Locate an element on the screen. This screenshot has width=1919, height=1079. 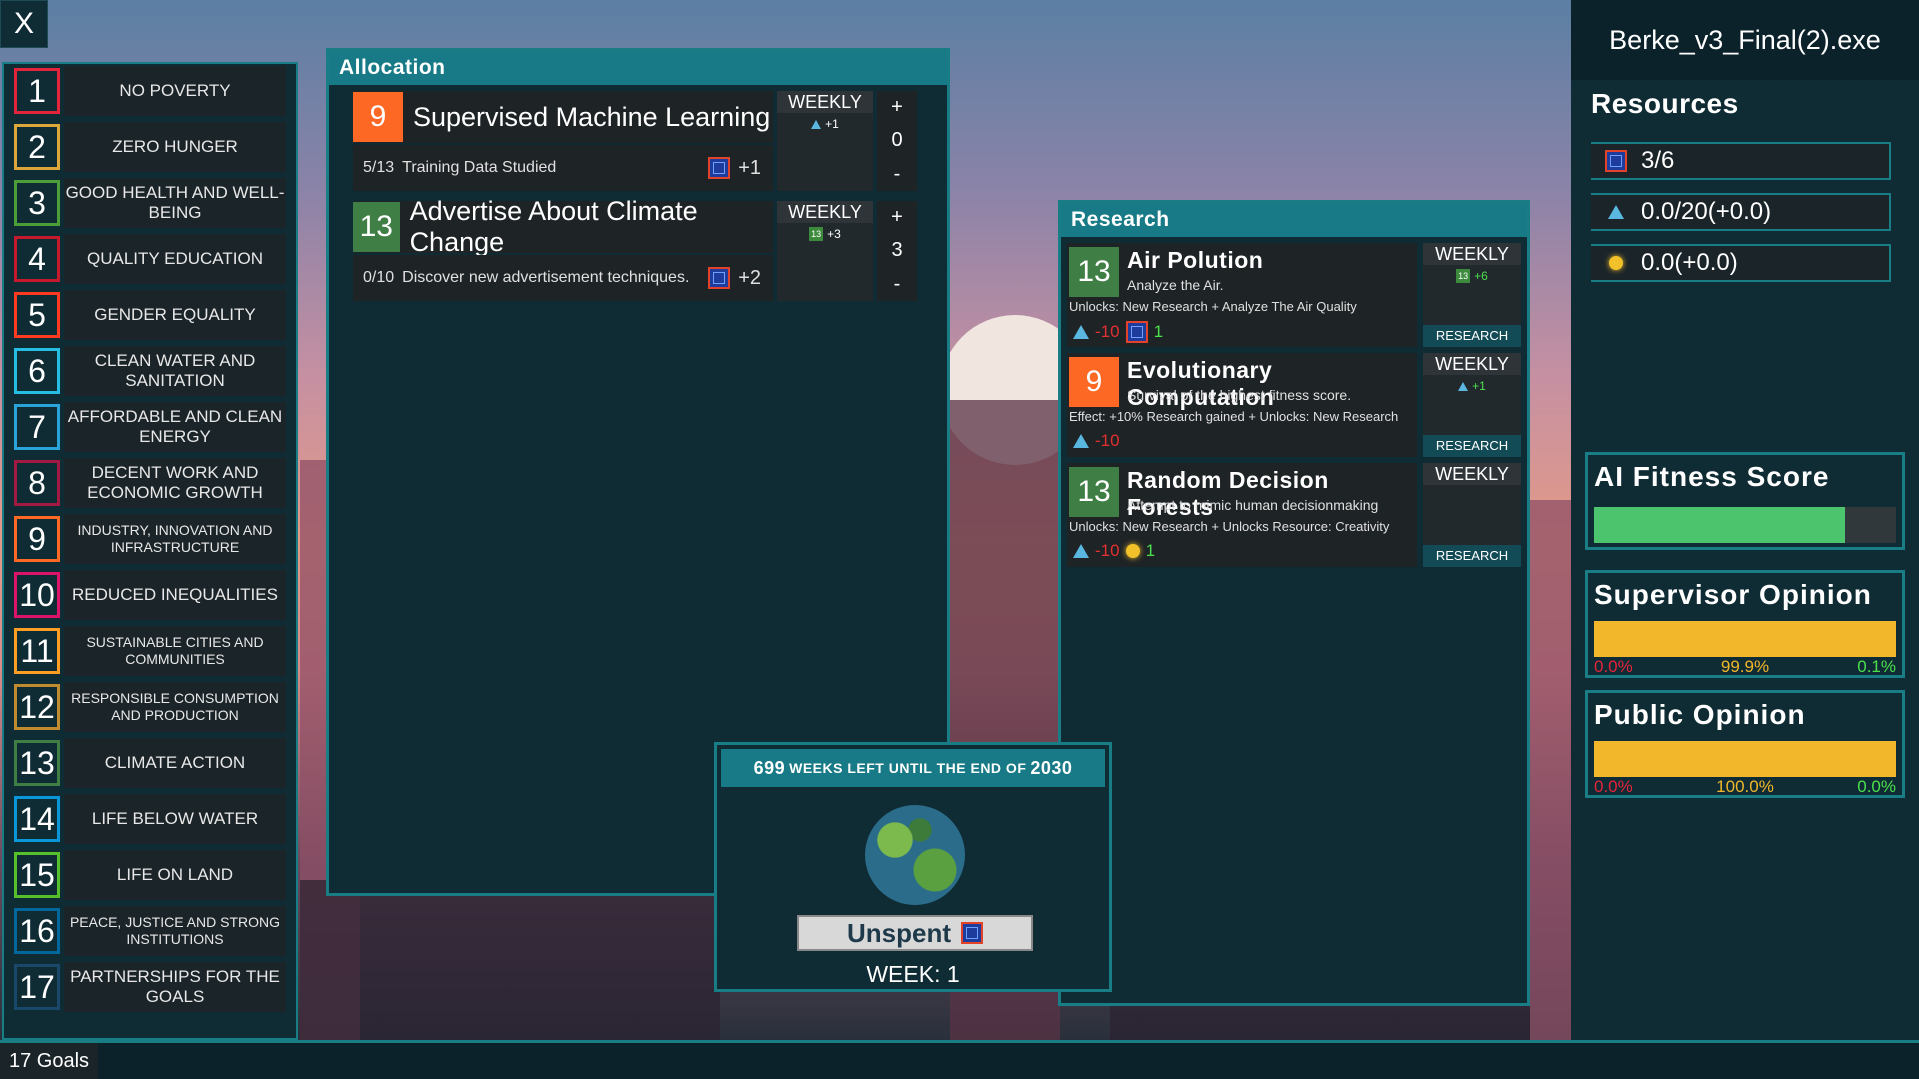
supervisor-negative: 0.0% is located at coordinates (1613, 666).